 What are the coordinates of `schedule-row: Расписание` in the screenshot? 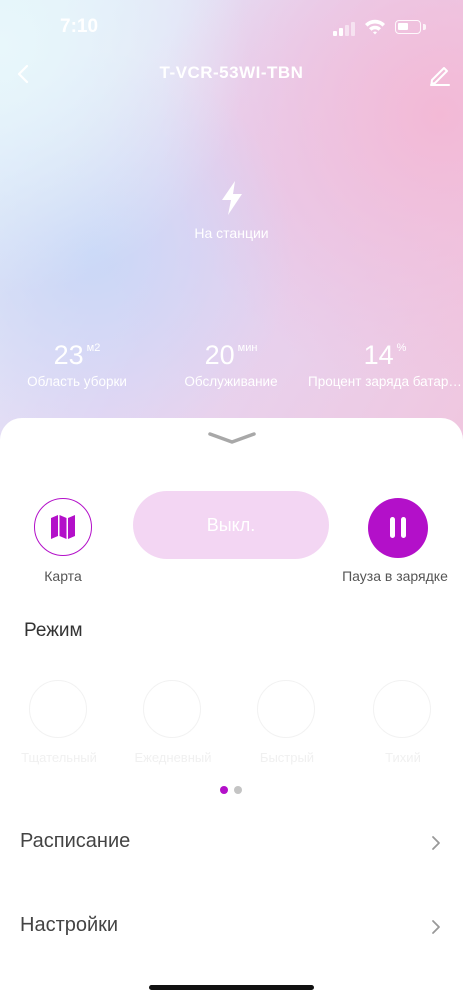 It's located at (231, 842).